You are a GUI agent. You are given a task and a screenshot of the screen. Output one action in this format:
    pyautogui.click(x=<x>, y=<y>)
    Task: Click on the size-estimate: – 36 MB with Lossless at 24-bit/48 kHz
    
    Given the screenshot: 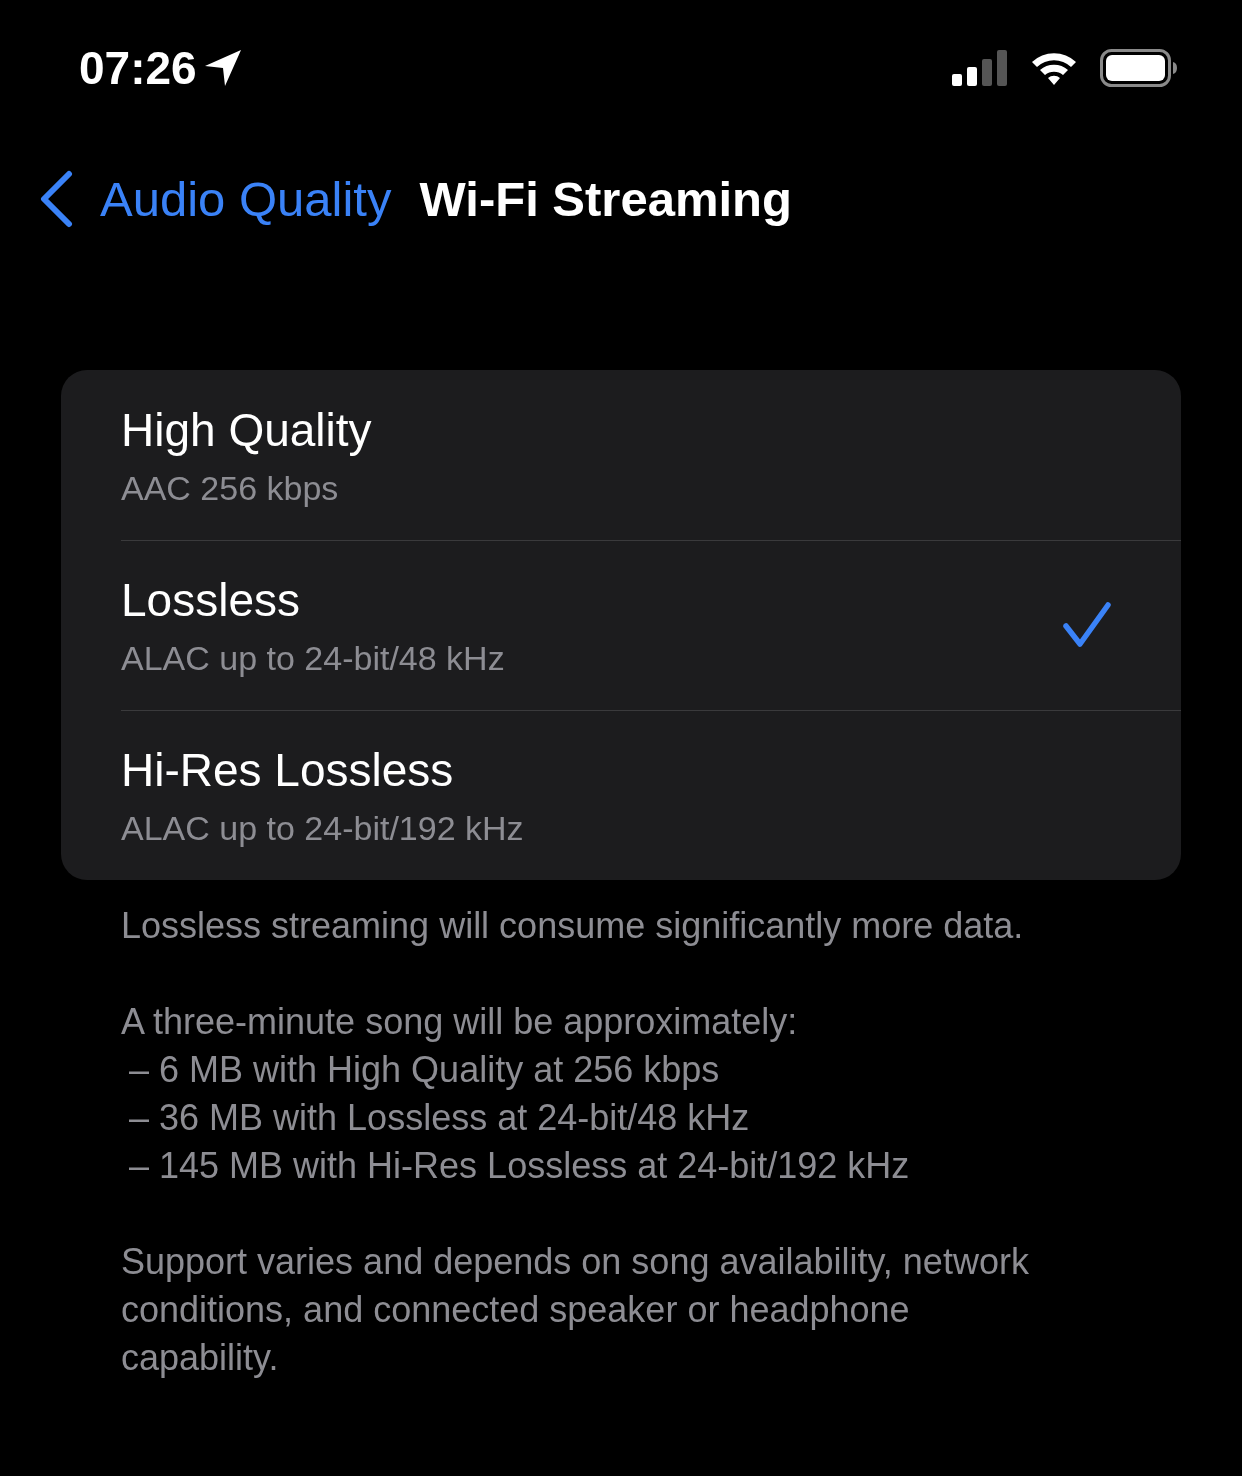 What is the action you would take?
    pyautogui.click(x=440, y=1118)
    